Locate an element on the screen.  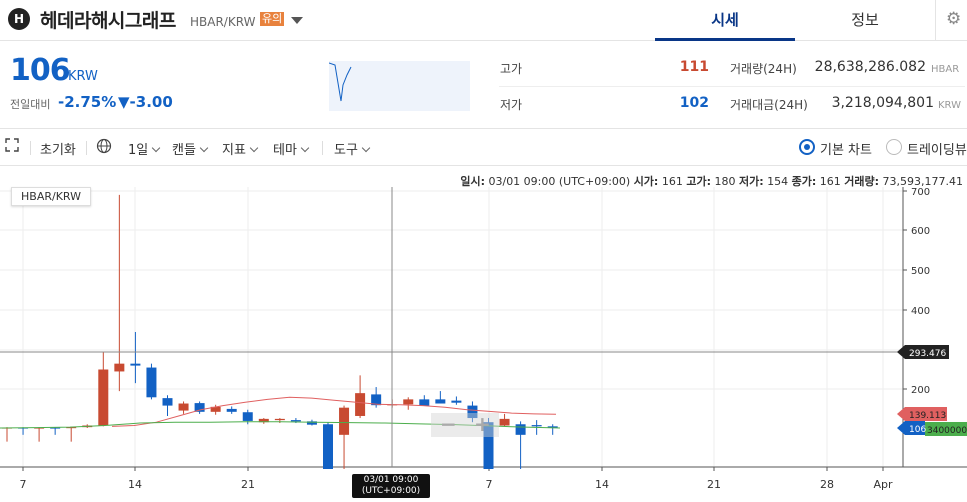
theme-label: 테마 is located at coordinates (285, 150).